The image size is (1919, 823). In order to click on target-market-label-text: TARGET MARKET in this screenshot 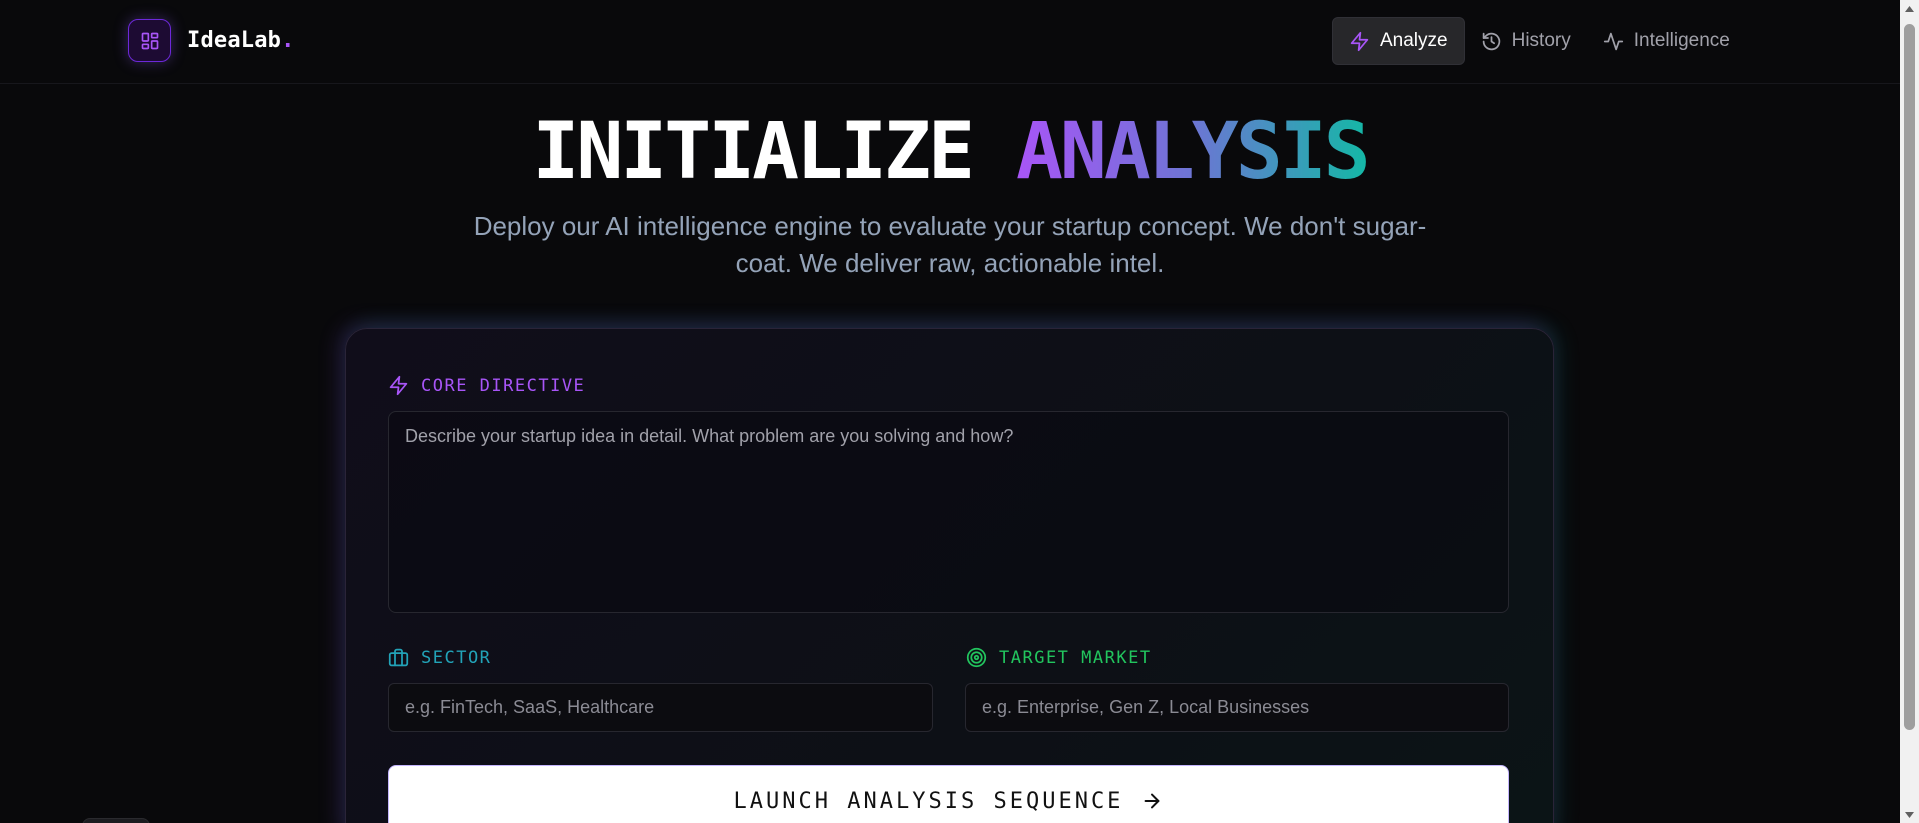, I will do `click(1075, 657)`.